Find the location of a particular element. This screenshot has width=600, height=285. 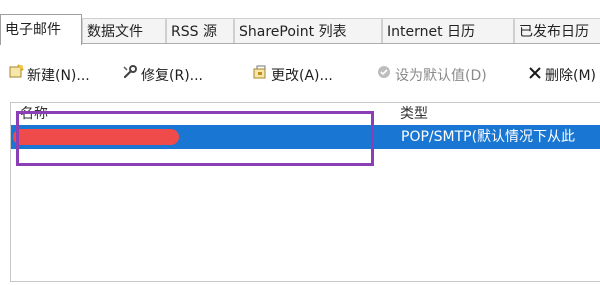

change-account-icon is located at coordinates (260, 76).